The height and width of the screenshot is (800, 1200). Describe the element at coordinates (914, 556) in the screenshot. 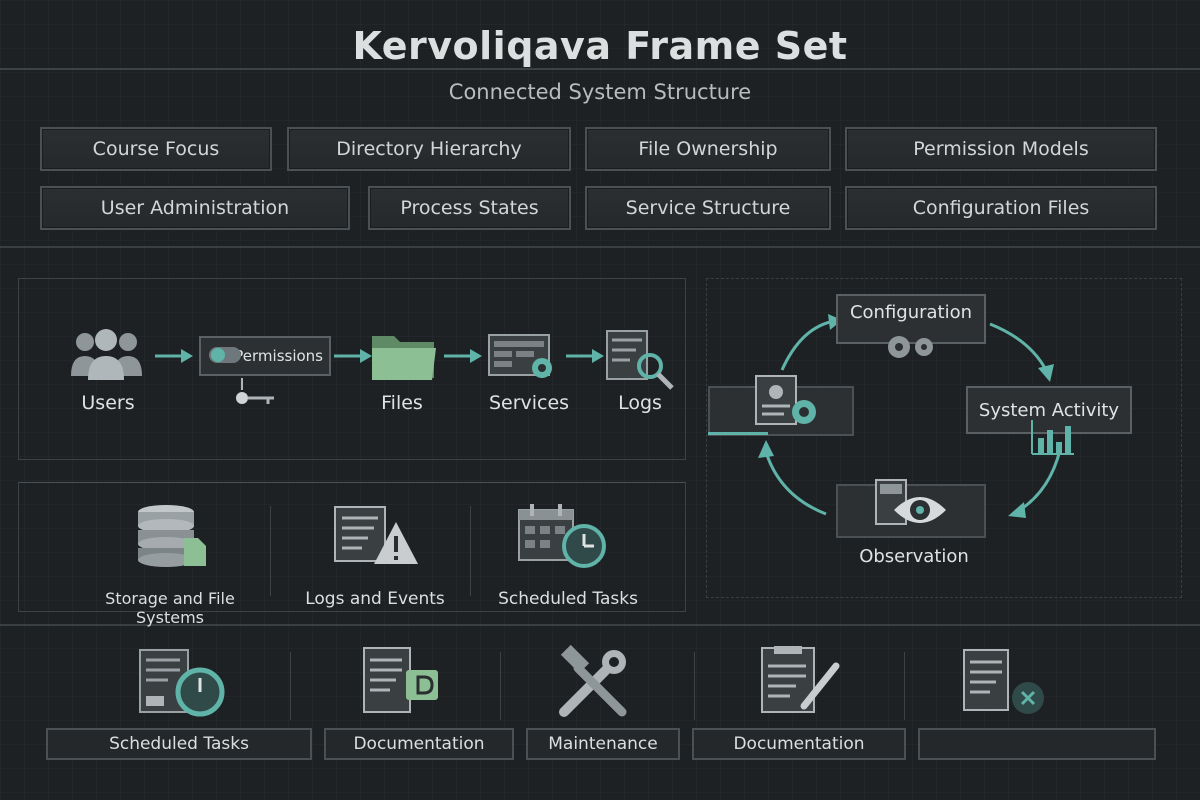

I see `cycle-label-observation: Observation` at that location.